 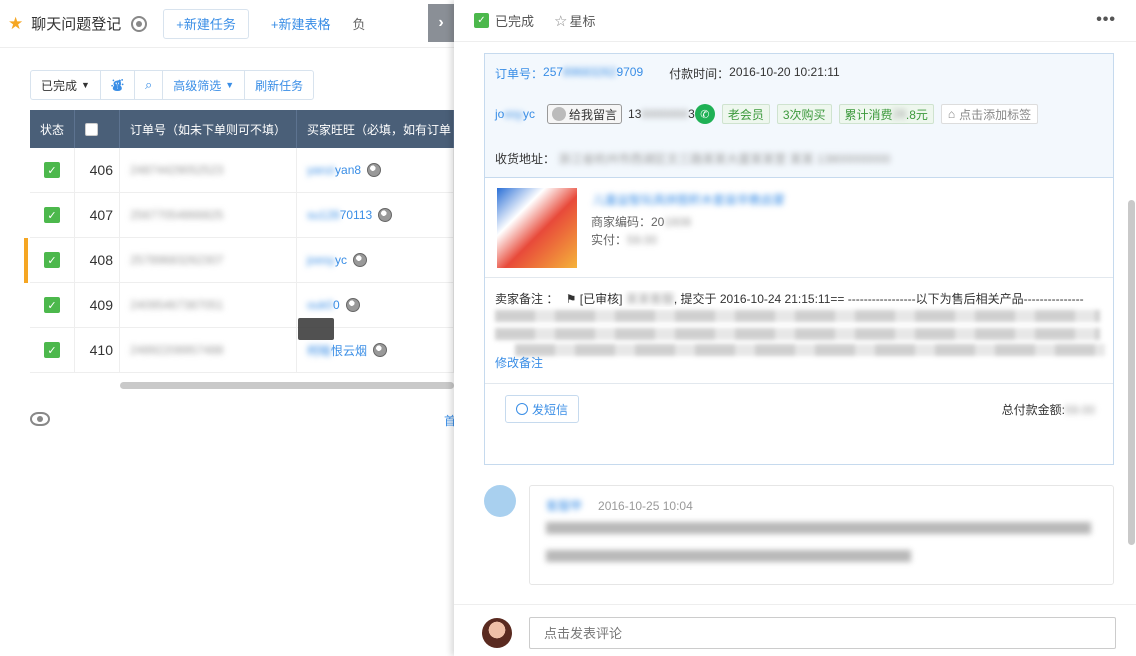 What do you see at coordinates (449, 420) in the screenshot?
I see `pager-first: 首` at bounding box center [449, 420].